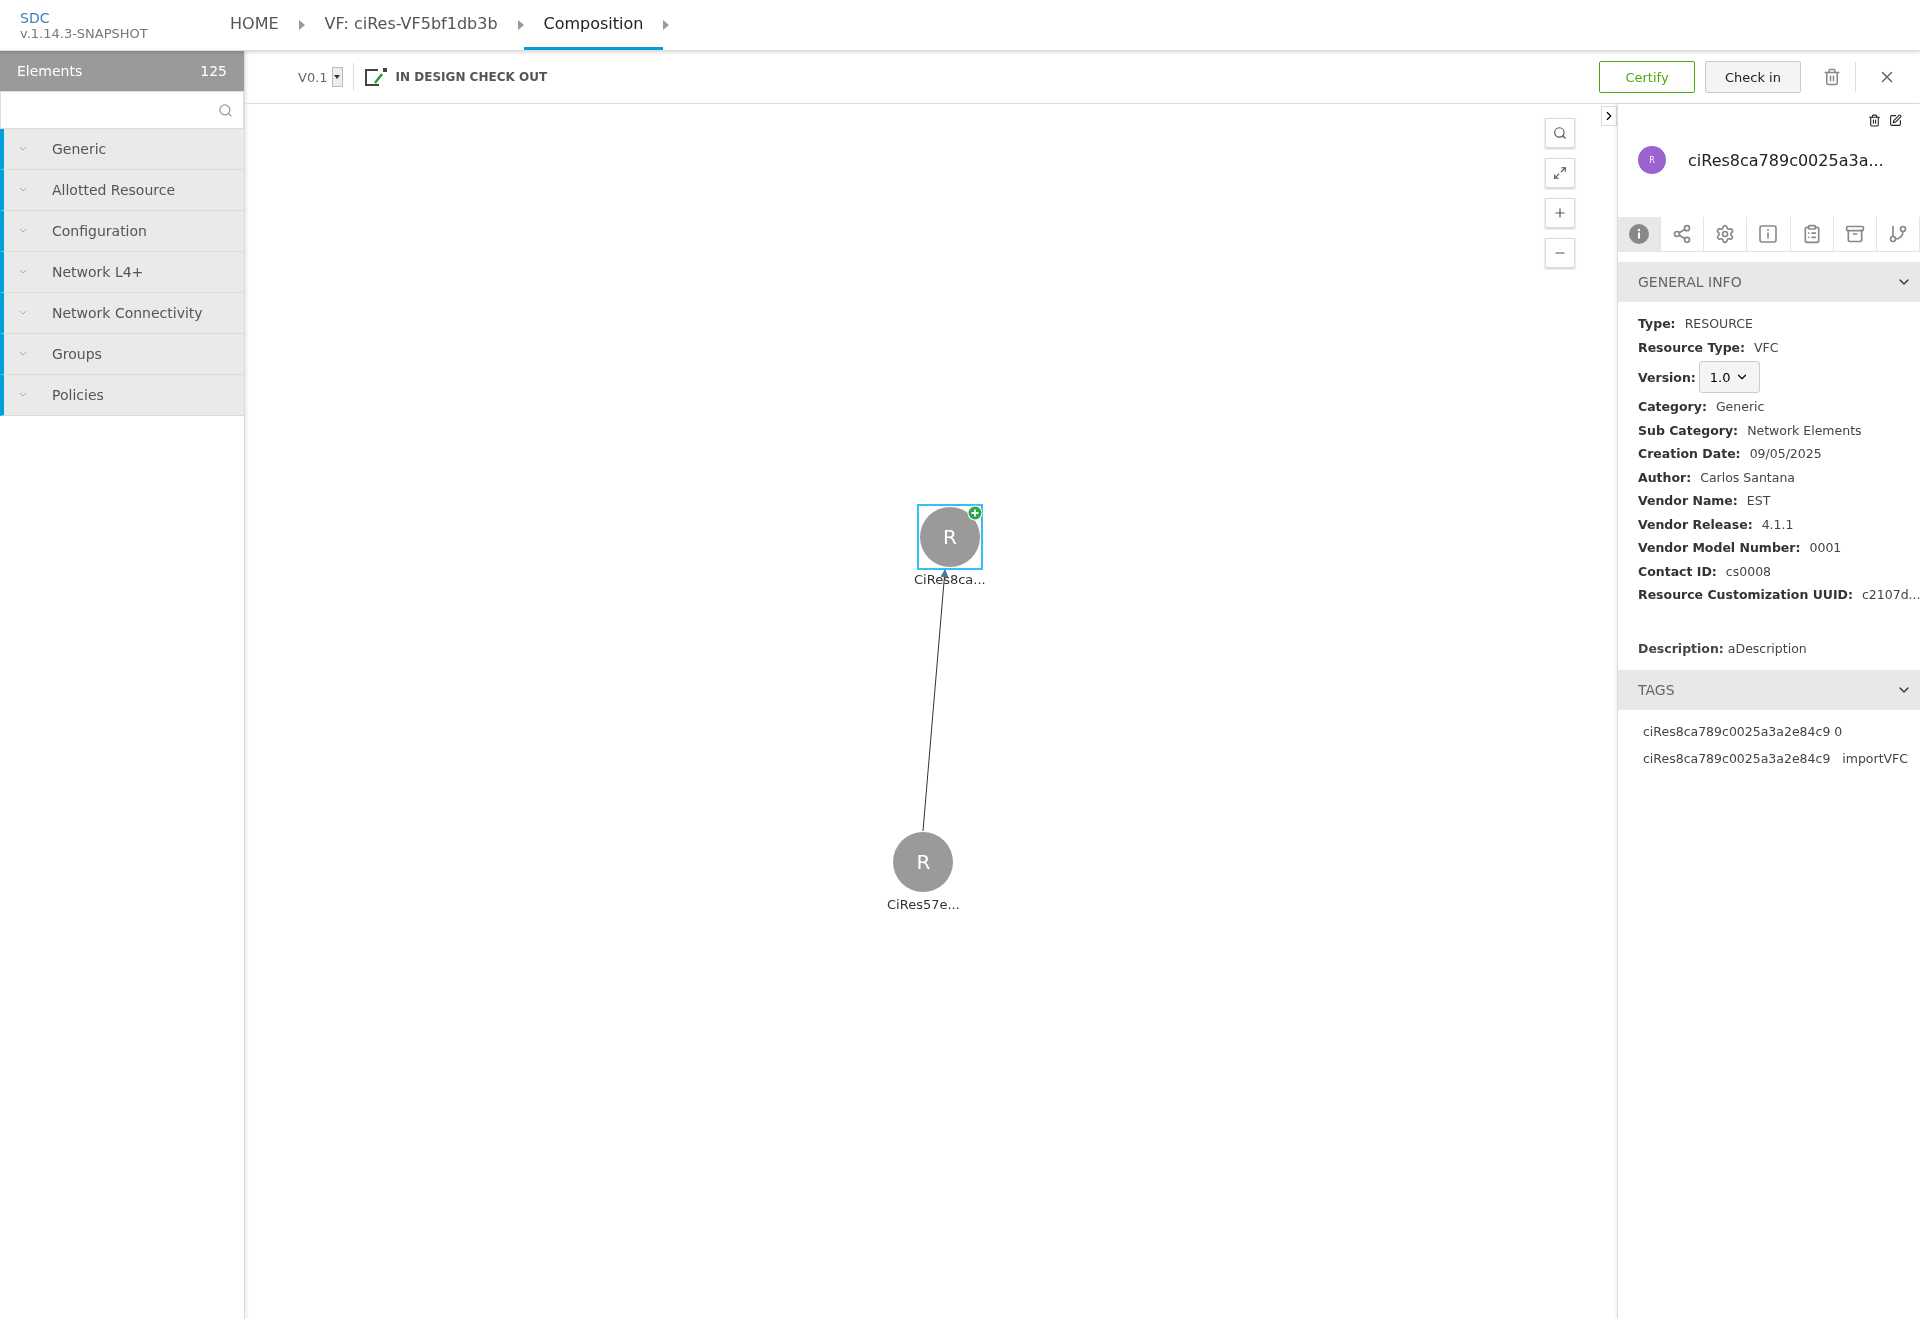 Image resolution: width=1920 pixels, height=1319 pixels. Describe the element at coordinates (1723, 648) in the screenshot. I see `description-text: Description: aDescription` at that location.